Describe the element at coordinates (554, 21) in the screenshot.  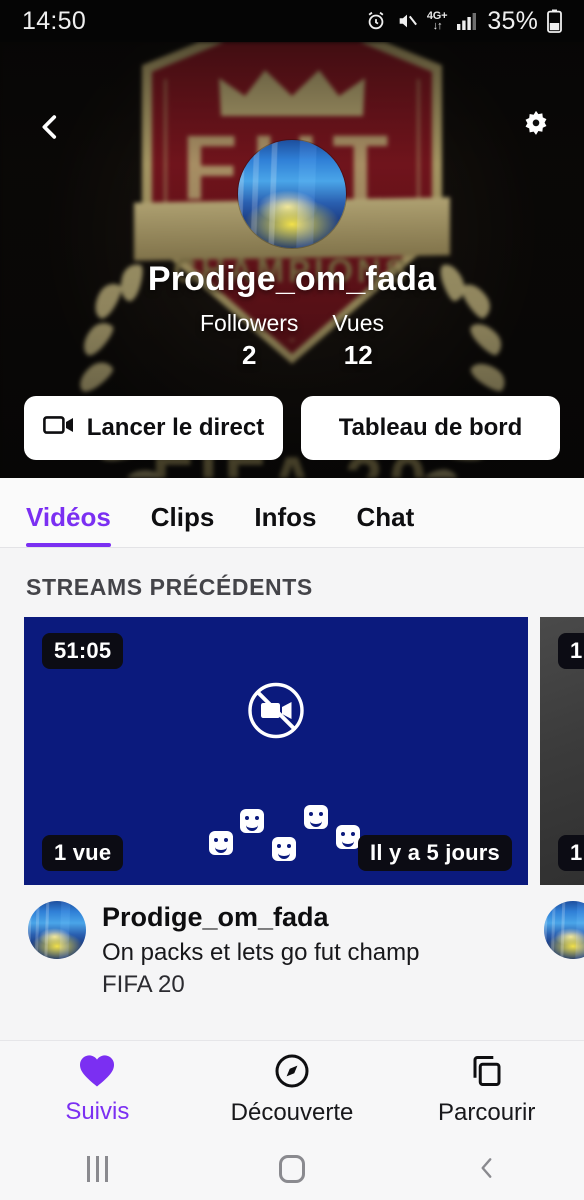
I see `battery-icon` at that location.